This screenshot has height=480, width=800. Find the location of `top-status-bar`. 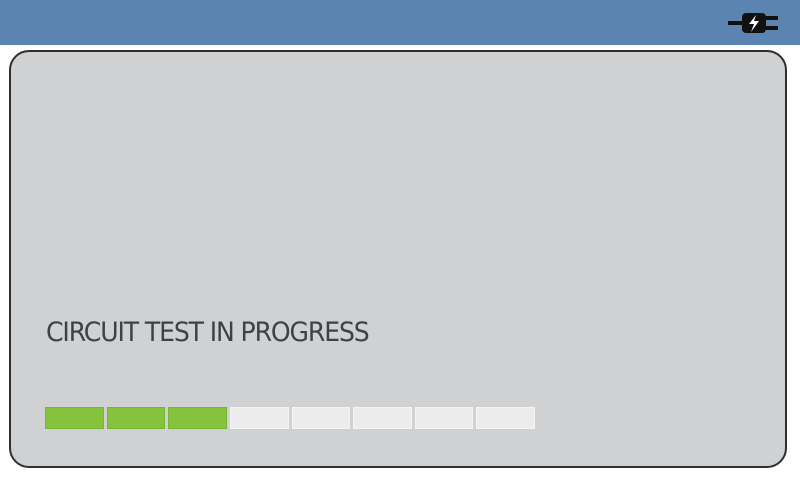

top-status-bar is located at coordinates (400, 22).